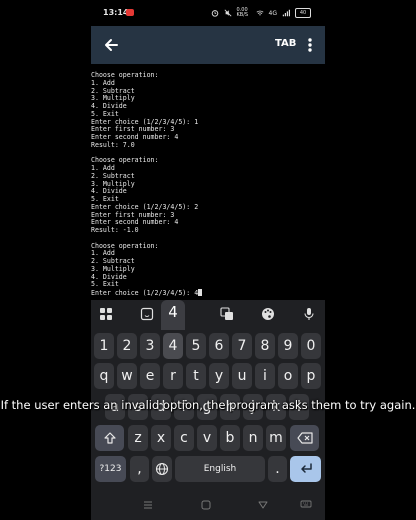 The height and width of the screenshot is (520, 416). What do you see at coordinates (265, 346) in the screenshot?
I see `key-8: 8` at bounding box center [265, 346].